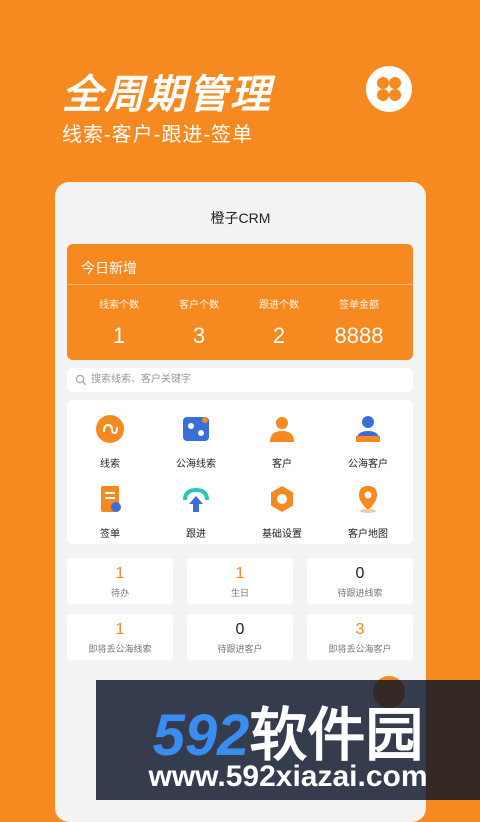 This screenshot has height=822, width=480. Describe the element at coordinates (360, 649) in the screenshot. I see `task-label: 即将丢公海客户` at that location.